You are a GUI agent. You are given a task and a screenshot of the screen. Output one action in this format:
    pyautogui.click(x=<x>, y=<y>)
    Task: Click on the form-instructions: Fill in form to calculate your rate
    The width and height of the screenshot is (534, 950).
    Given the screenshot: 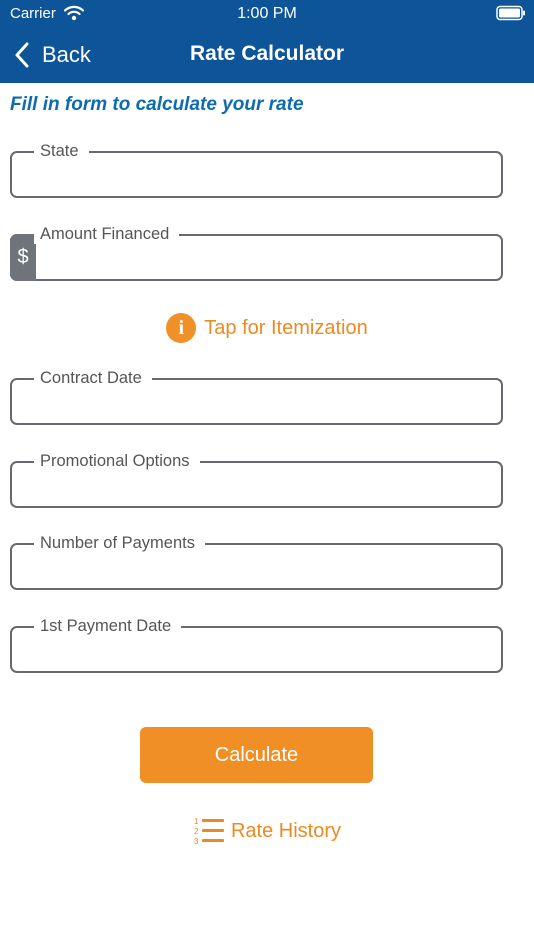 What is the action you would take?
    pyautogui.click(x=157, y=104)
    